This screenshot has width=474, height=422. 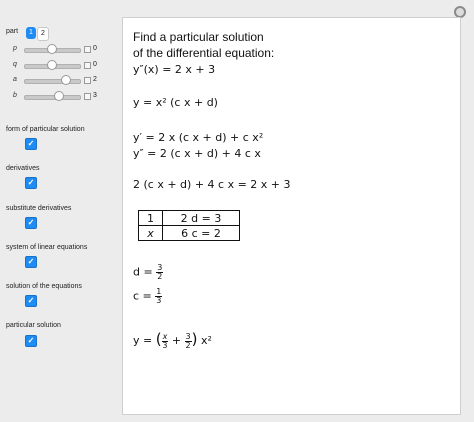 What do you see at coordinates (31, 223) in the screenshot?
I see `checkbox-substitute: ✓` at bounding box center [31, 223].